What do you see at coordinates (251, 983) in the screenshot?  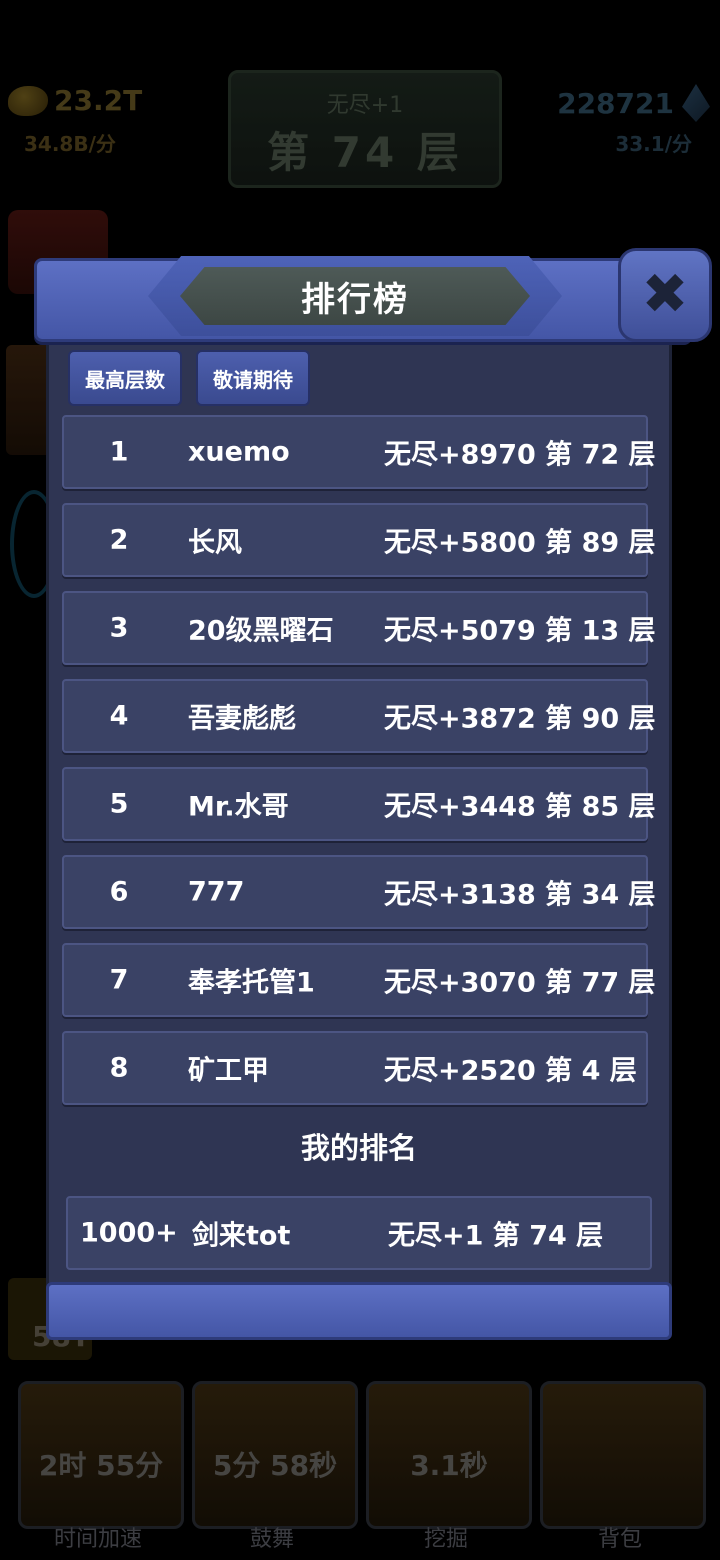 I see `row-name: 奉孝托管1` at bounding box center [251, 983].